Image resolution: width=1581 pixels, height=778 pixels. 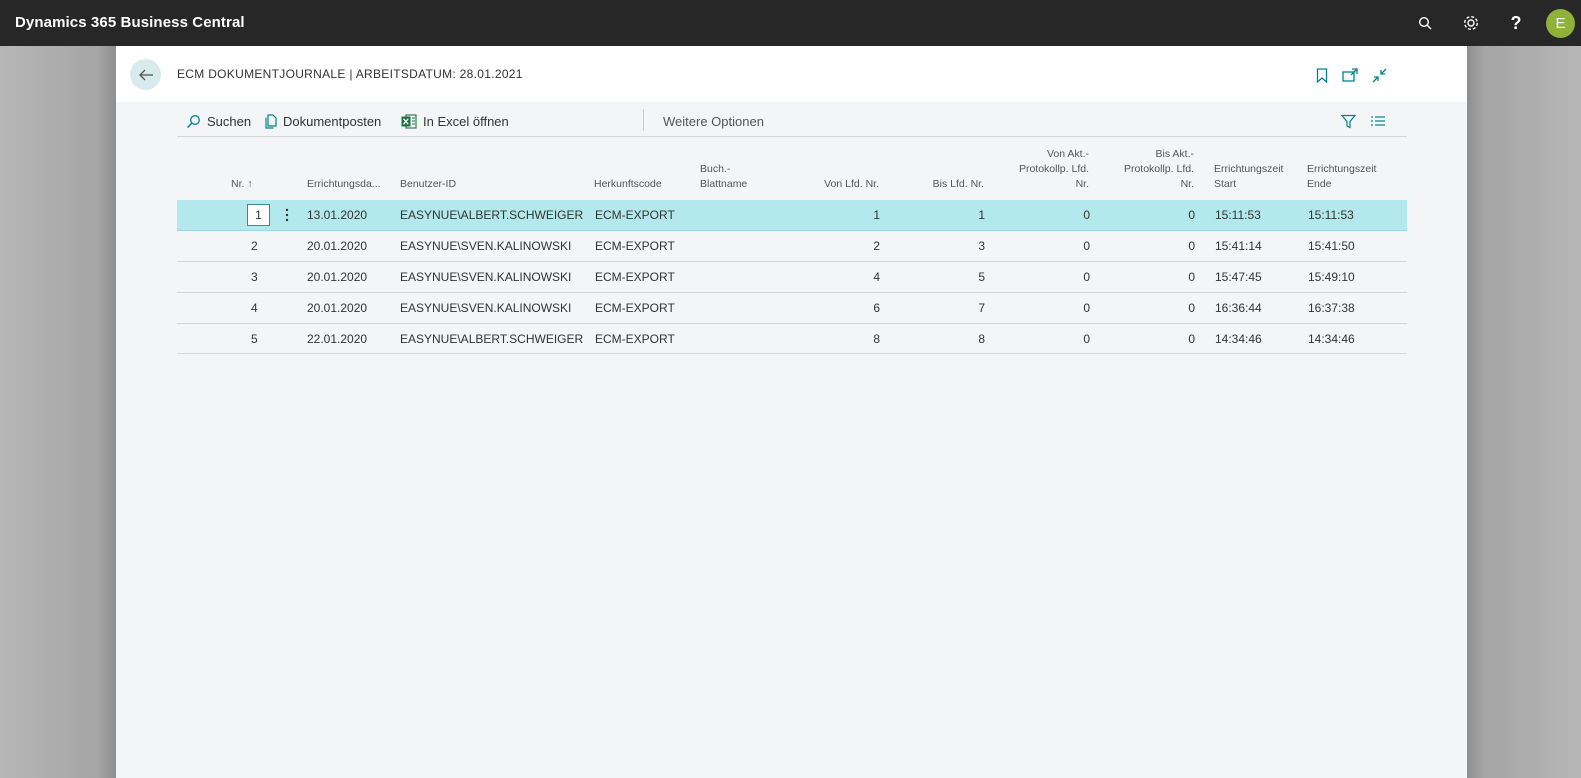 What do you see at coordinates (1341, 177) in the screenshot?
I see `column-header-end-time: Errichtungszeit Ende` at bounding box center [1341, 177].